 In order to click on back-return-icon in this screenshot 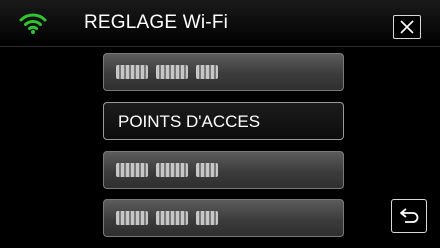, I will do `click(409, 215)`.